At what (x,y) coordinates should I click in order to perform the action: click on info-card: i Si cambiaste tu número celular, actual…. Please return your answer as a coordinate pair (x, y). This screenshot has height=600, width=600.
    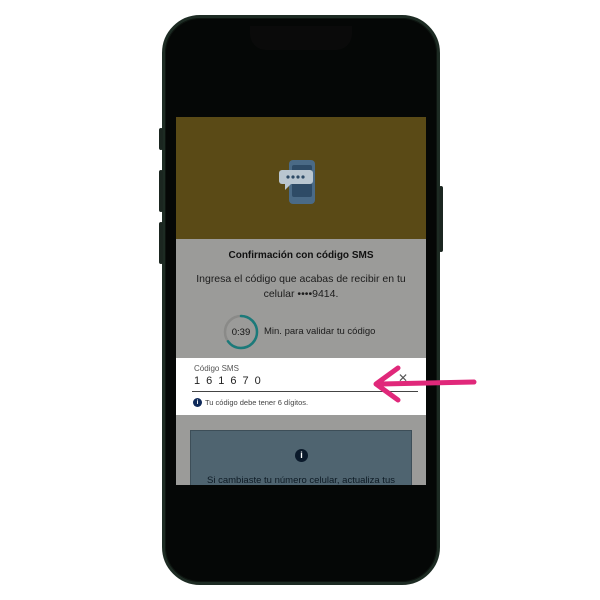
    Looking at the image, I should click on (301, 457).